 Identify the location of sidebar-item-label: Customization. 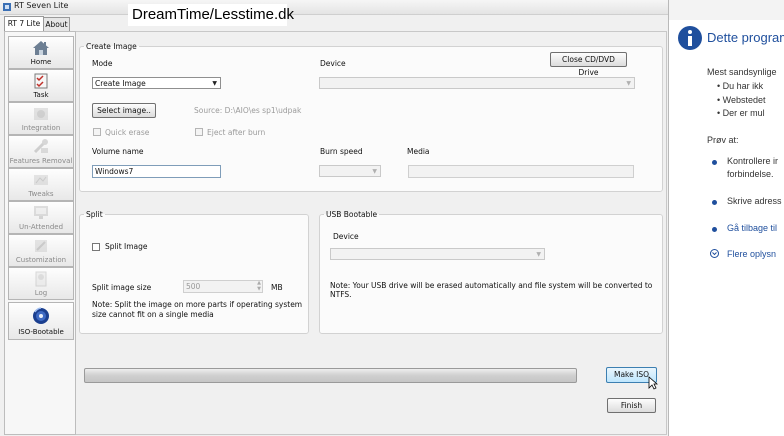
(41, 260).